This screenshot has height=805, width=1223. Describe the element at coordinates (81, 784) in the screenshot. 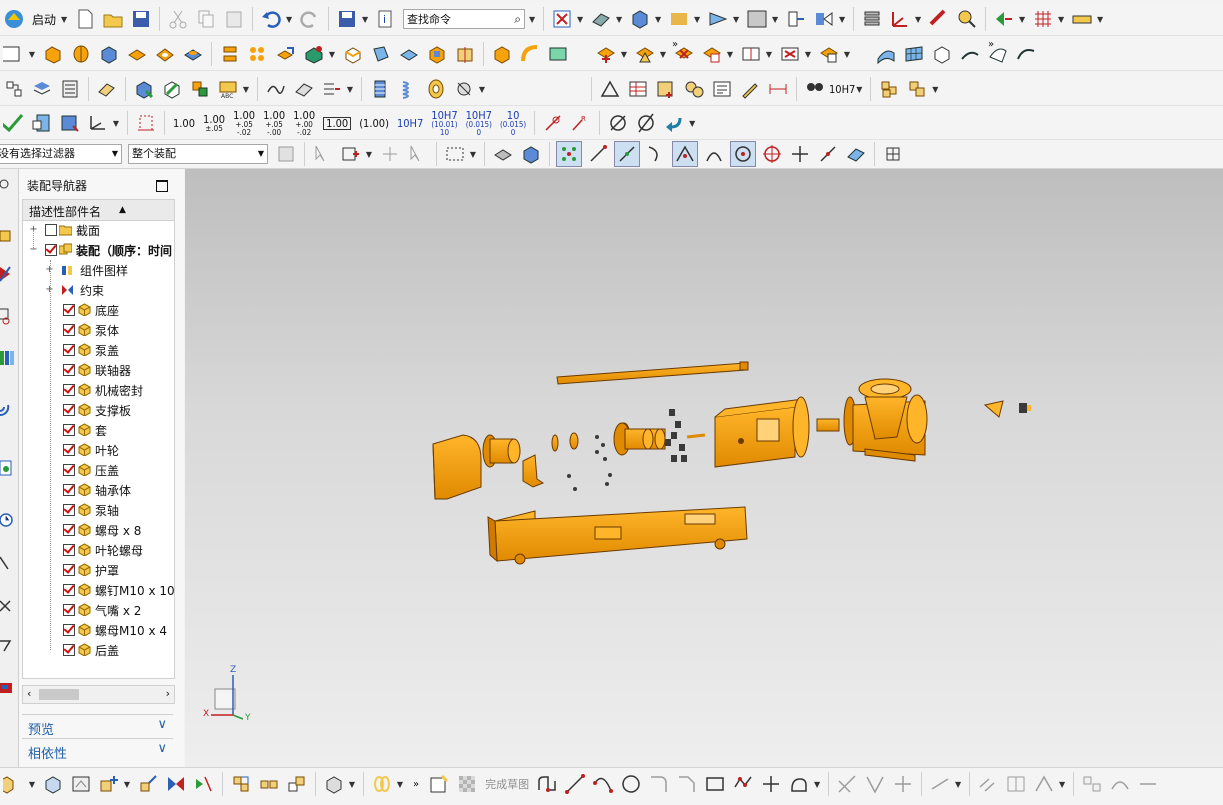

I see `drawing-view-icon` at that location.